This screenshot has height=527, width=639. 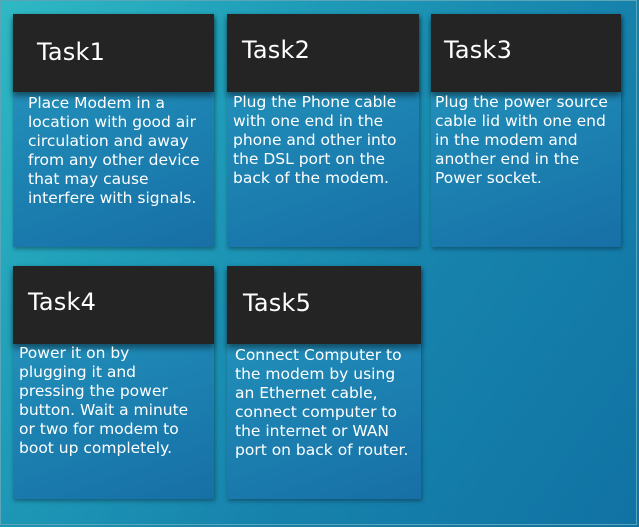 I want to click on task-card-2-title: Task2, so click(x=276, y=50).